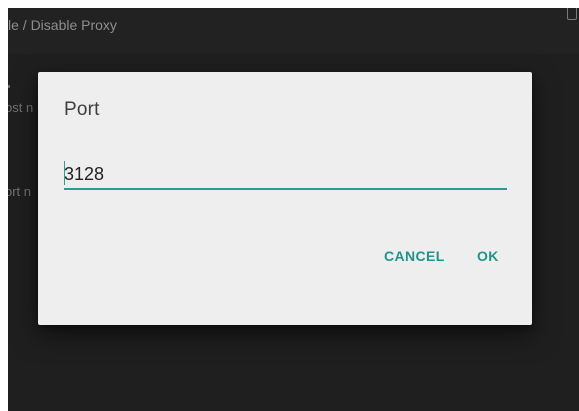 The height and width of the screenshot is (411, 579). Describe the element at coordinates (414, 256) in the screenshot. I see `cancel-button: CANCEL` at that location.